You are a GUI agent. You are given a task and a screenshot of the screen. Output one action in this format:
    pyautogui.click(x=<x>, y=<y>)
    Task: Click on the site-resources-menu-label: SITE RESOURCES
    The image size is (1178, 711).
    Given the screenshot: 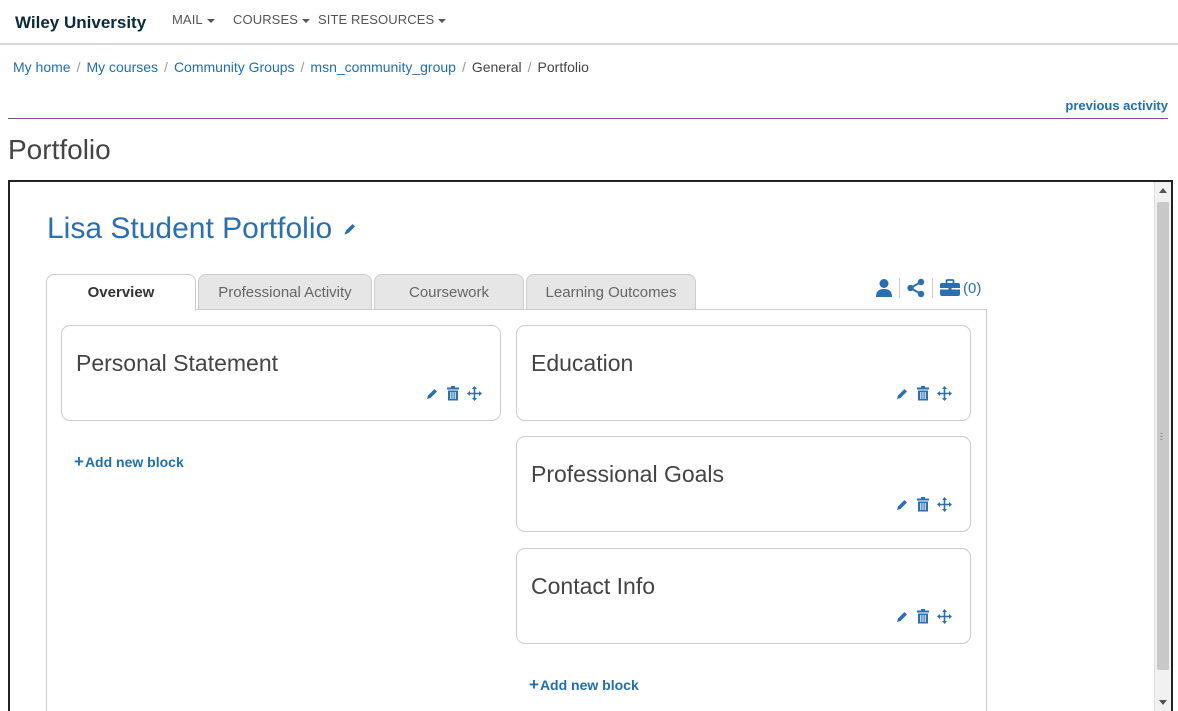 What is the action you would take?
    pyautogui.click(x=376, y=19)
    